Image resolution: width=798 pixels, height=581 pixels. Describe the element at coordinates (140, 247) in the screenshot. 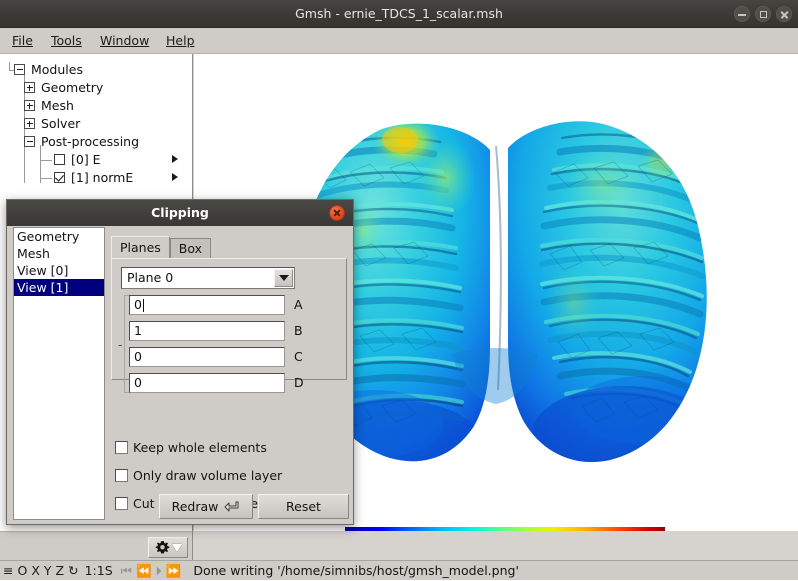

I see `tab-planes: Planes` at that location.